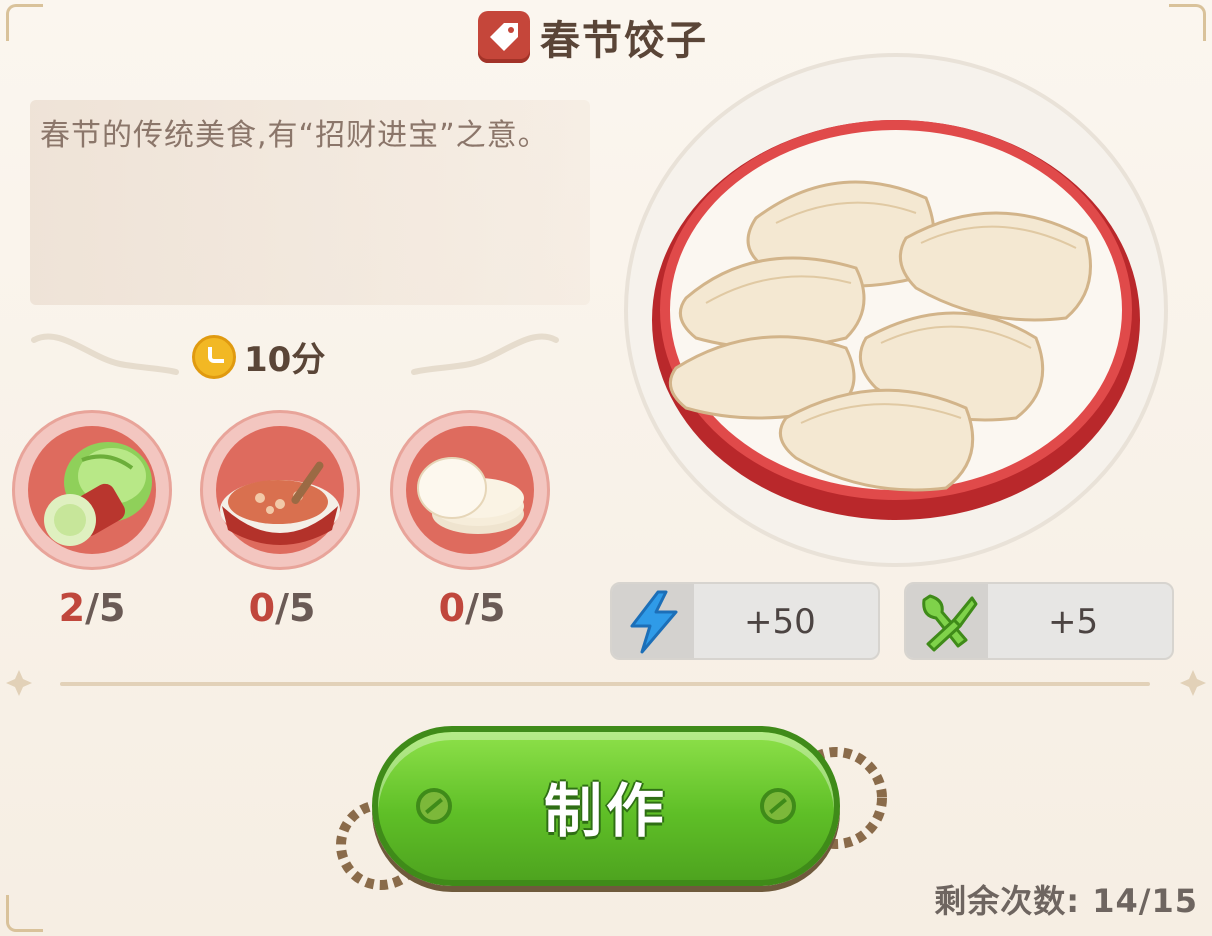 The image size is (1212, 936). What do you see at coordinates (485, 354) in the screenshot?
I see `swirl-ornament-right` at bounding box center [485, 354].